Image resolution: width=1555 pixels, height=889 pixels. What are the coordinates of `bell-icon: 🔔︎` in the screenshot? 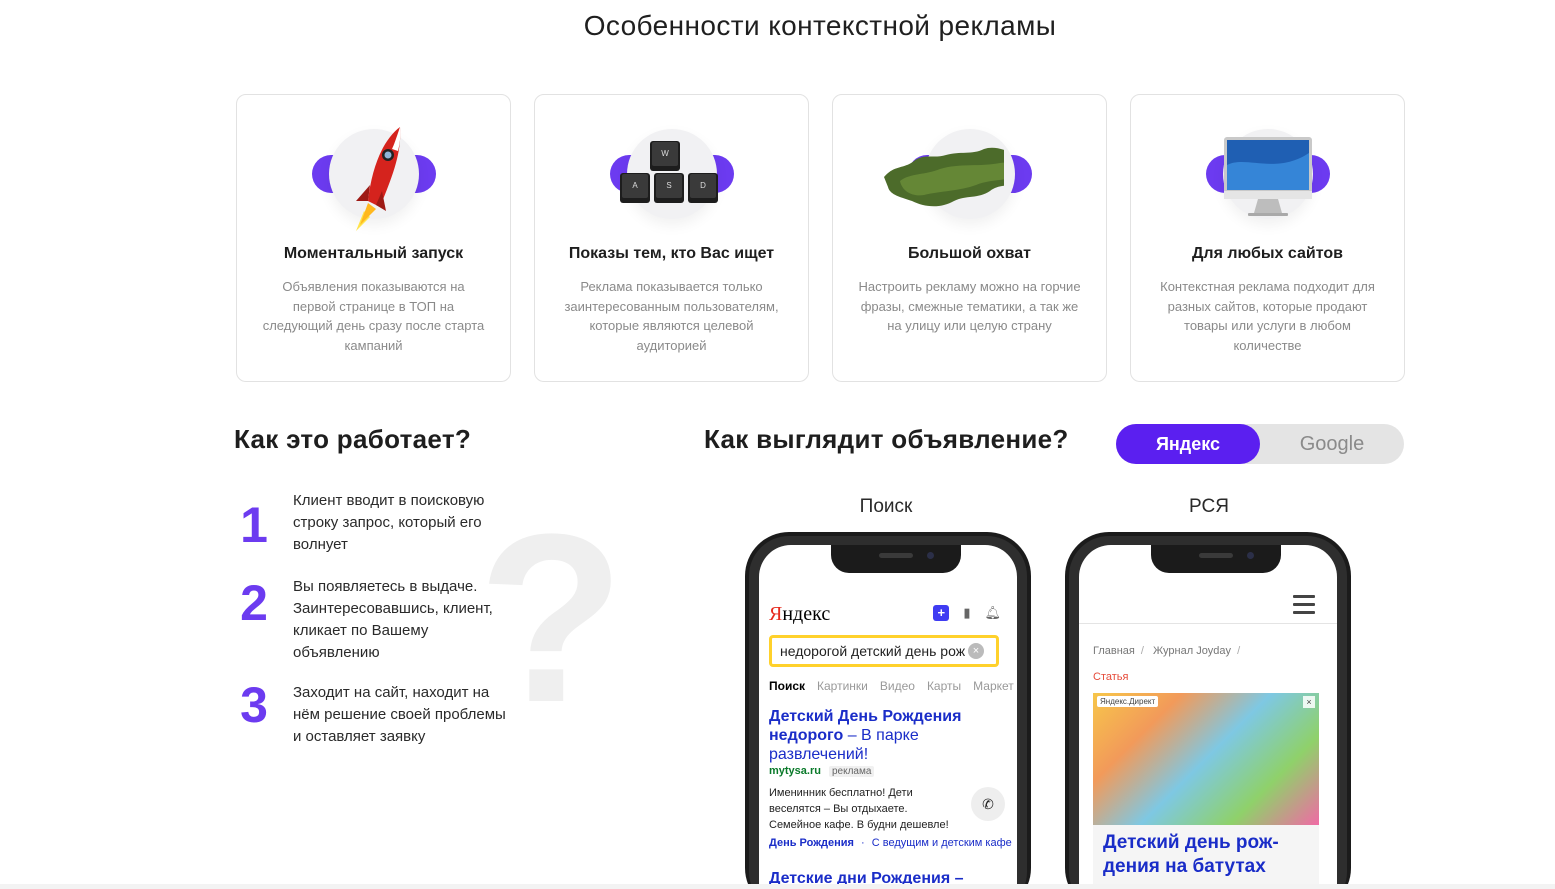 It's located at (992, 612).